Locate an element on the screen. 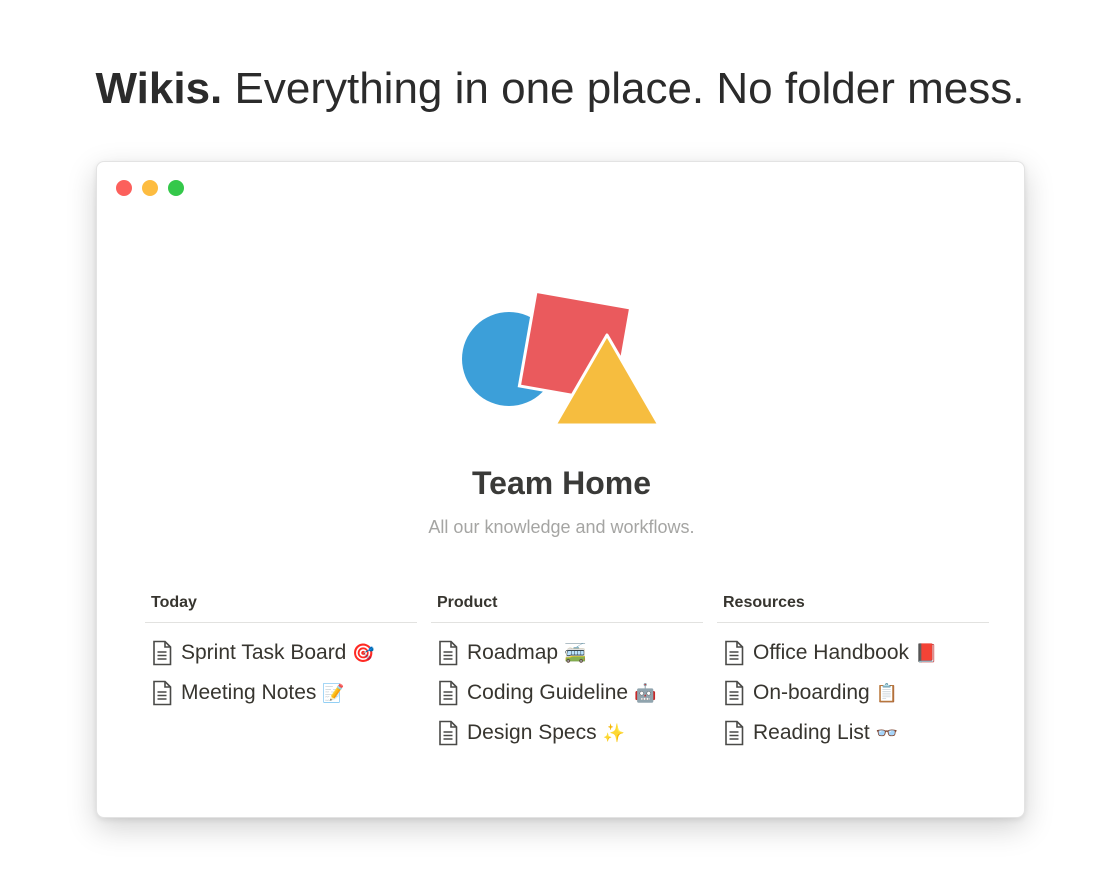 The height and width of the screenshot is (880, 1120). zoom-window-button is located at coordinates (176, 188).